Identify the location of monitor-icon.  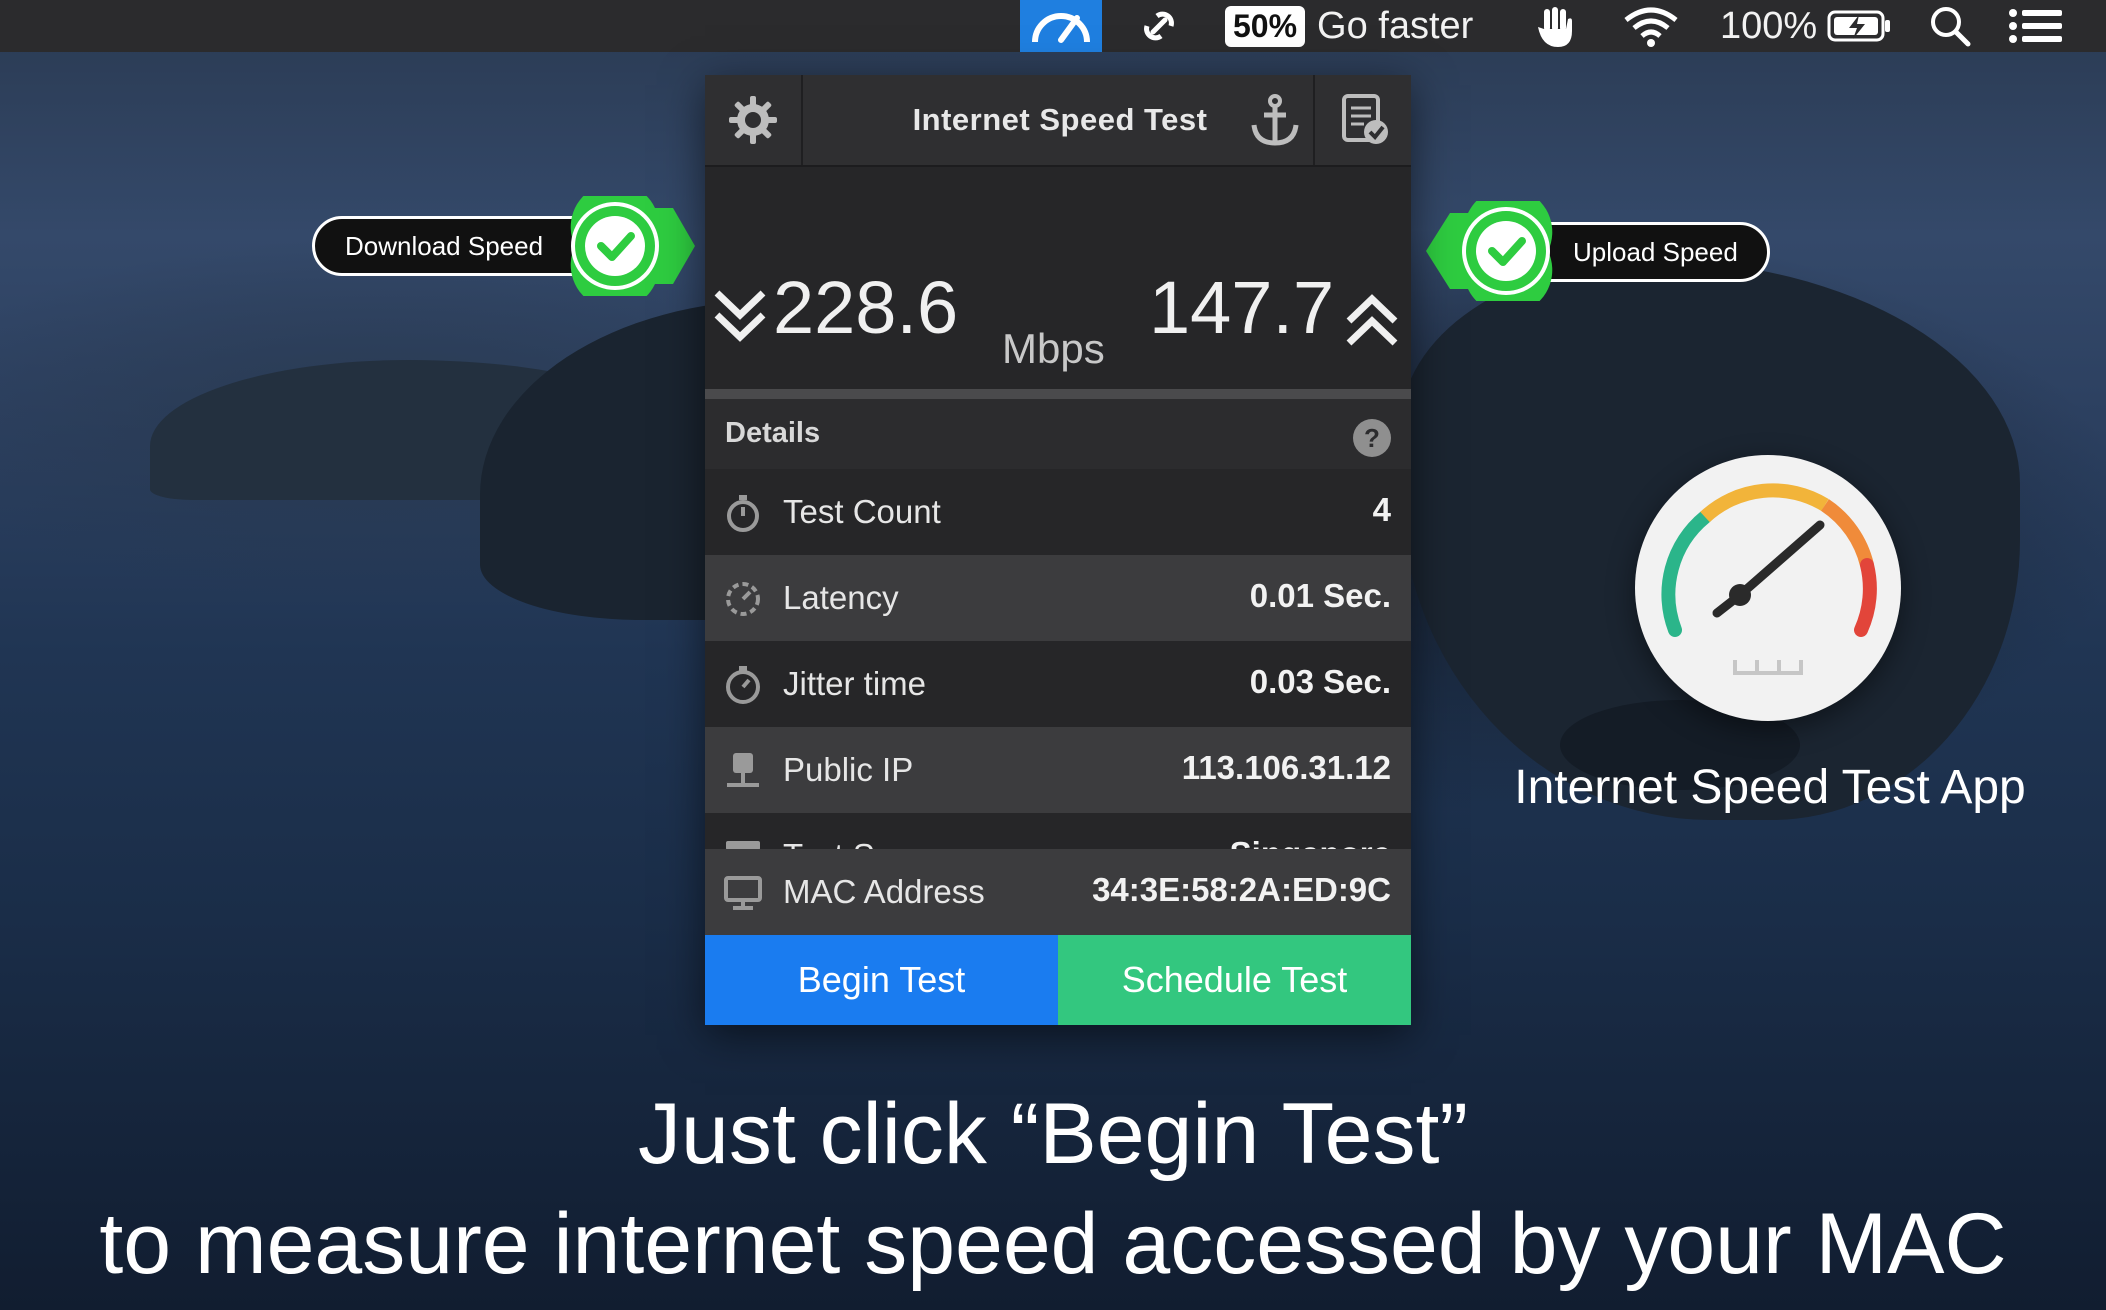
(743, 895).